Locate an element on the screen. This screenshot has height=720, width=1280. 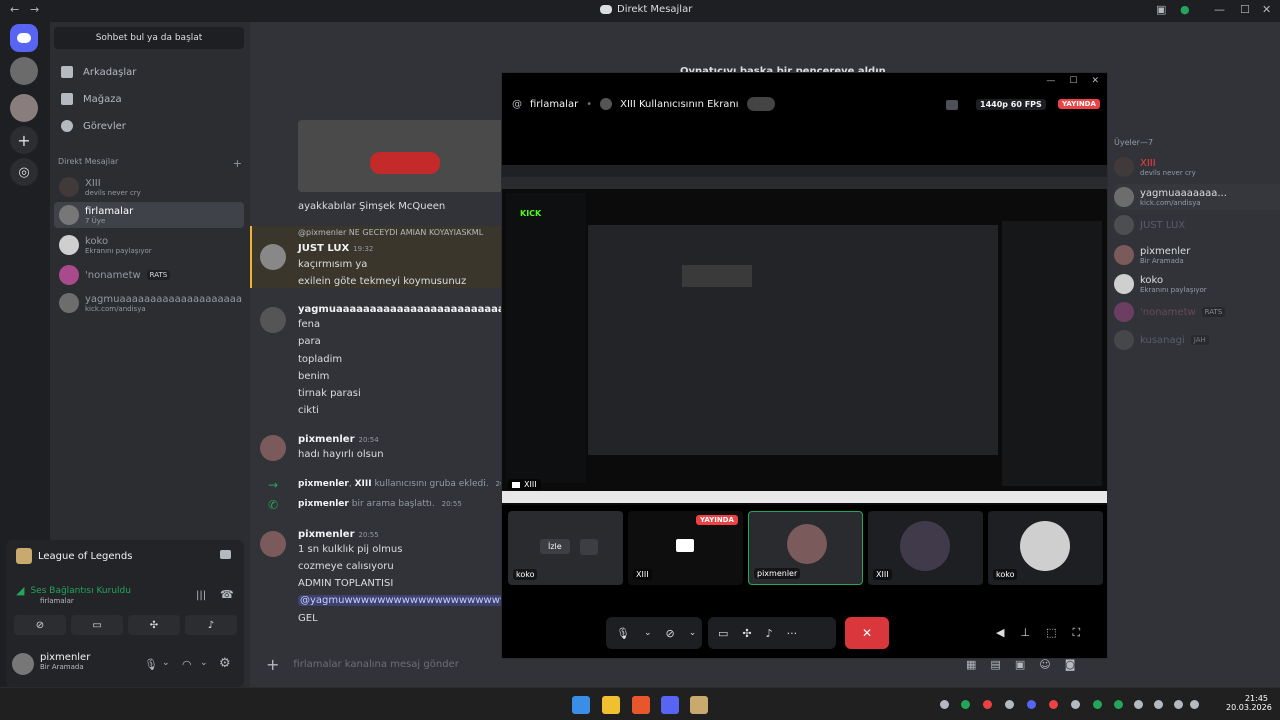
activities-button: ✣ is located at coordinates (154, 625).